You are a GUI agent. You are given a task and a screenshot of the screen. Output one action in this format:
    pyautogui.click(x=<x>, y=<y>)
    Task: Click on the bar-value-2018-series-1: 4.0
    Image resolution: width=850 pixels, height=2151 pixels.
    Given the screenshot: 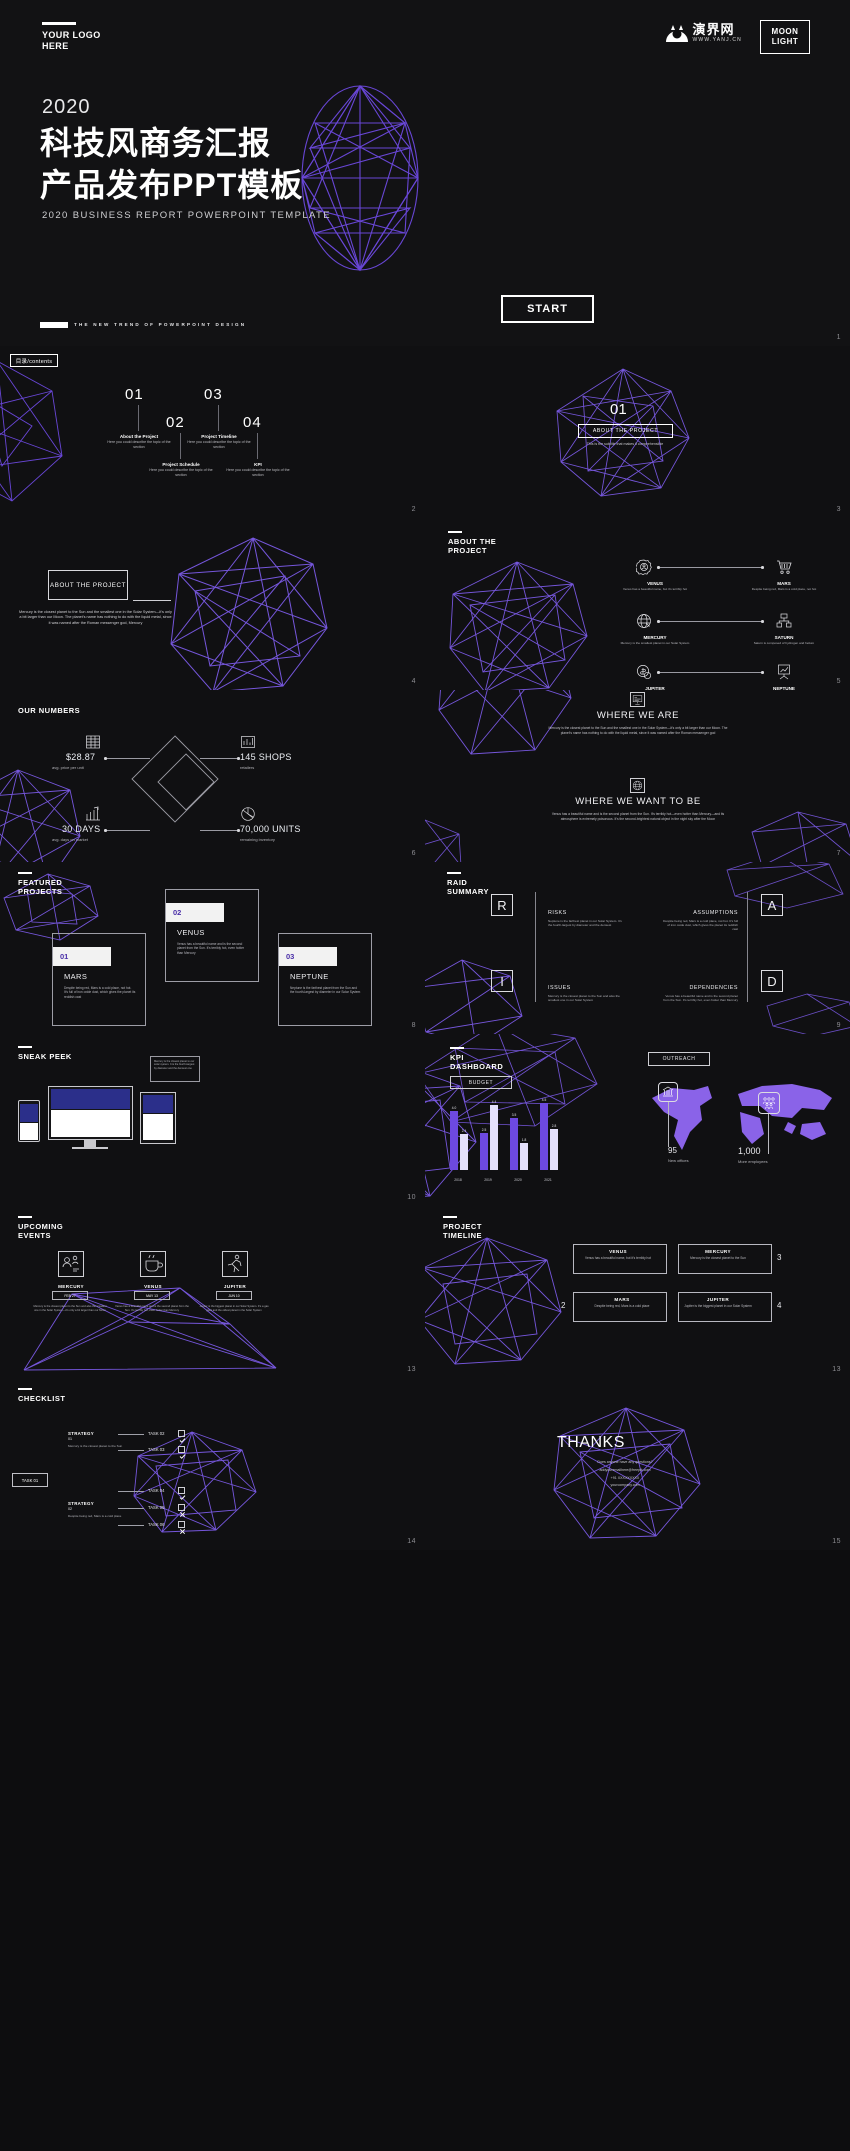 What is the action you would take?
    pyautogui.click(x=454, y=1107)
    